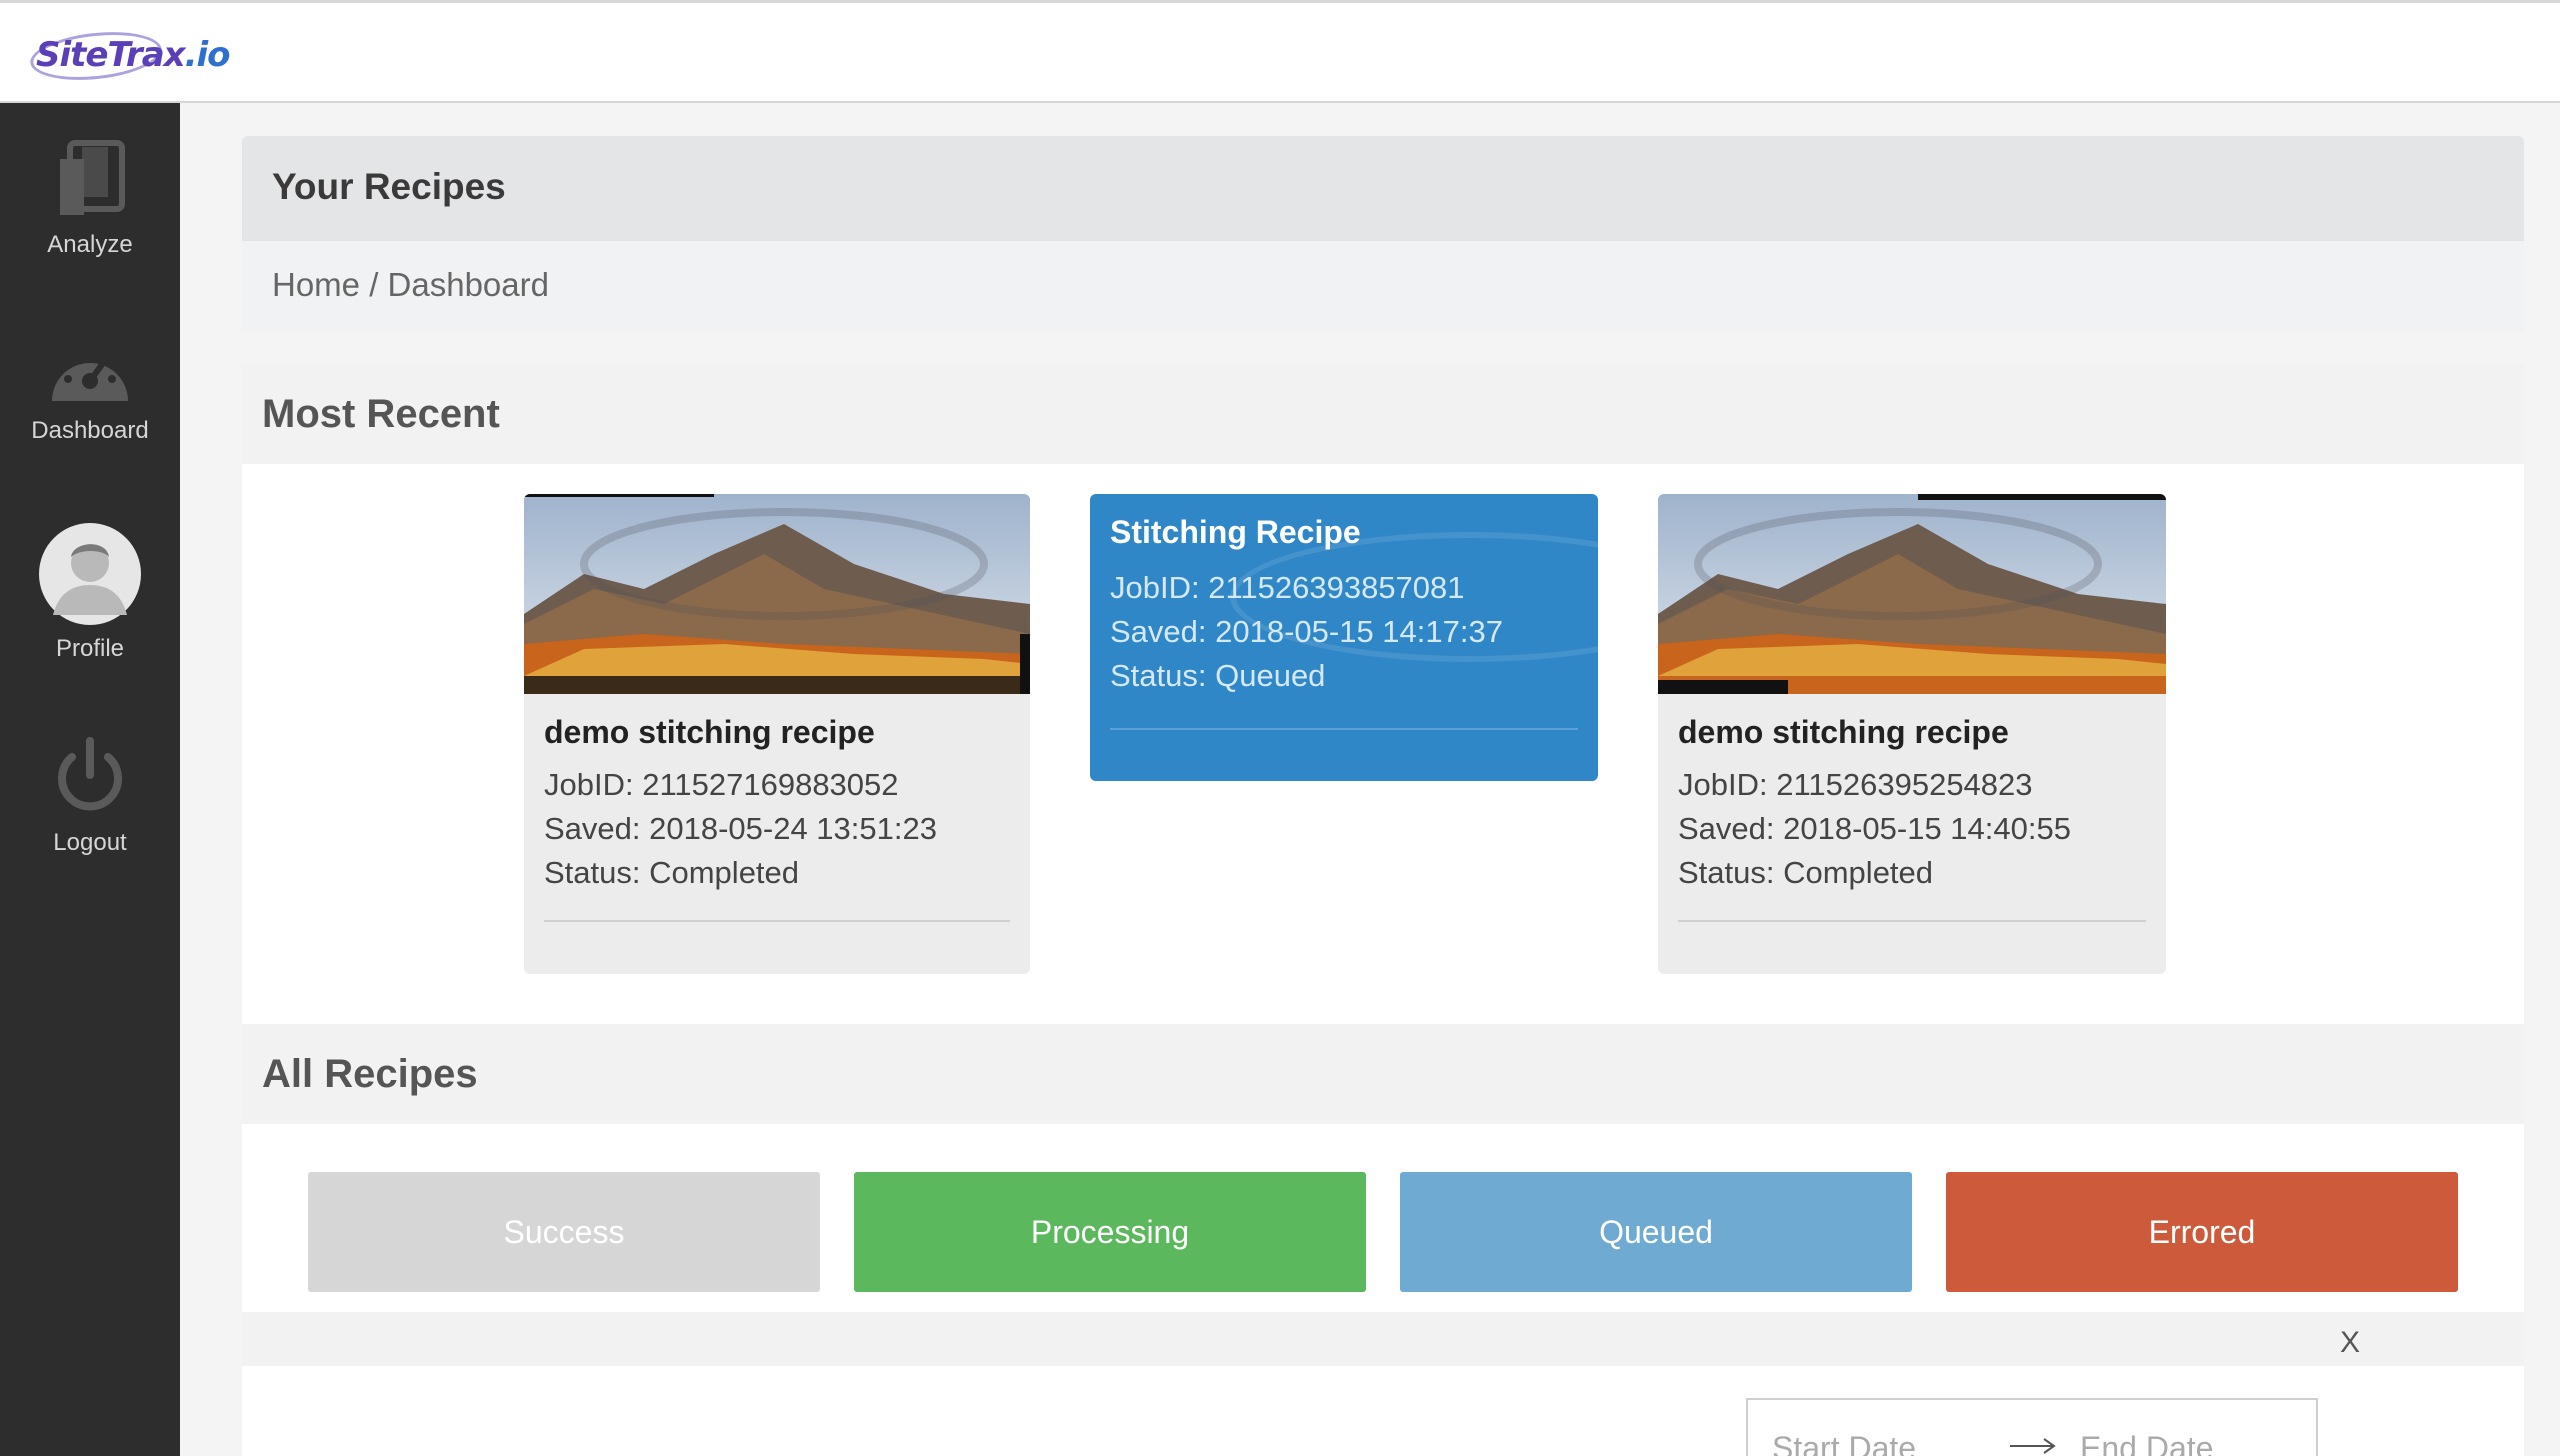 This screenshot has width=2560, height=1456. Describe the element at coordinates (2032, 1427) in the screenshot. I see `date-range-picker: Start Date End Date` at that location.